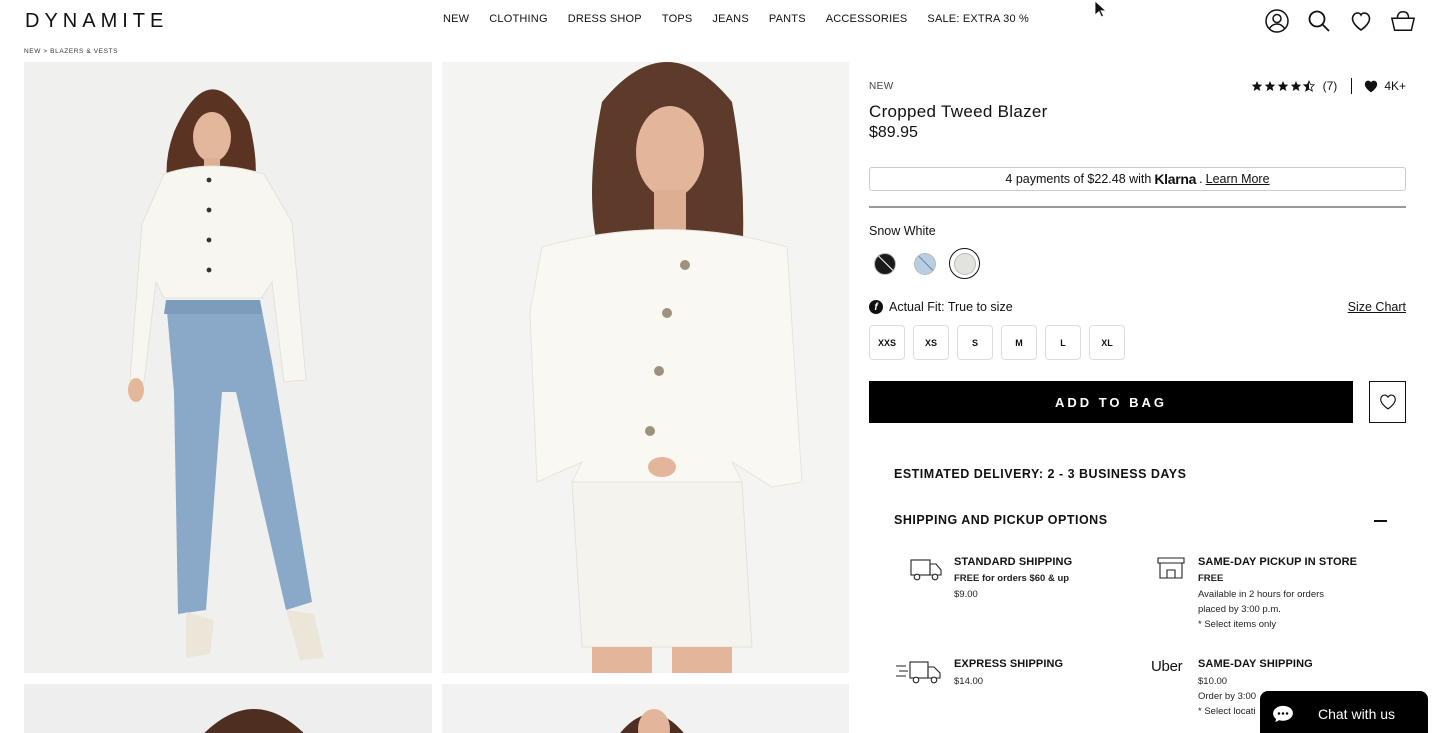 This screenshot has width=1440, height=733. I want to click on swatch-snow-white, so click(964, 263).